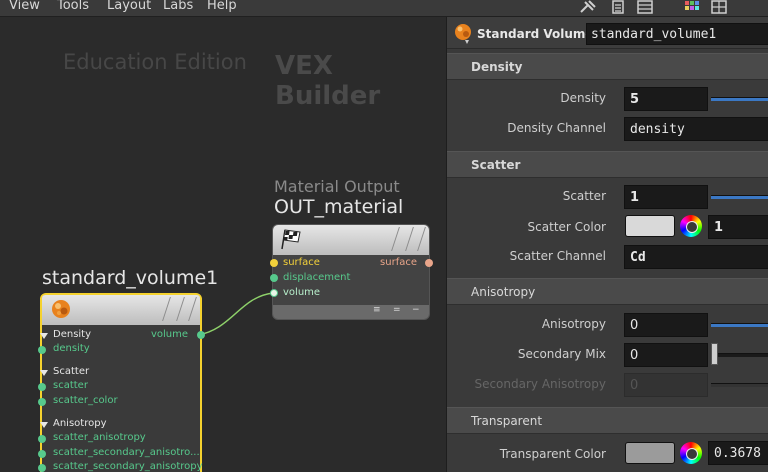 The width and height of the screenshot is (768, 472). What do you see at coordinates (73, 6) in the screenshot?
I see `menu-tools: Tools` at bounding box center [73, 6].